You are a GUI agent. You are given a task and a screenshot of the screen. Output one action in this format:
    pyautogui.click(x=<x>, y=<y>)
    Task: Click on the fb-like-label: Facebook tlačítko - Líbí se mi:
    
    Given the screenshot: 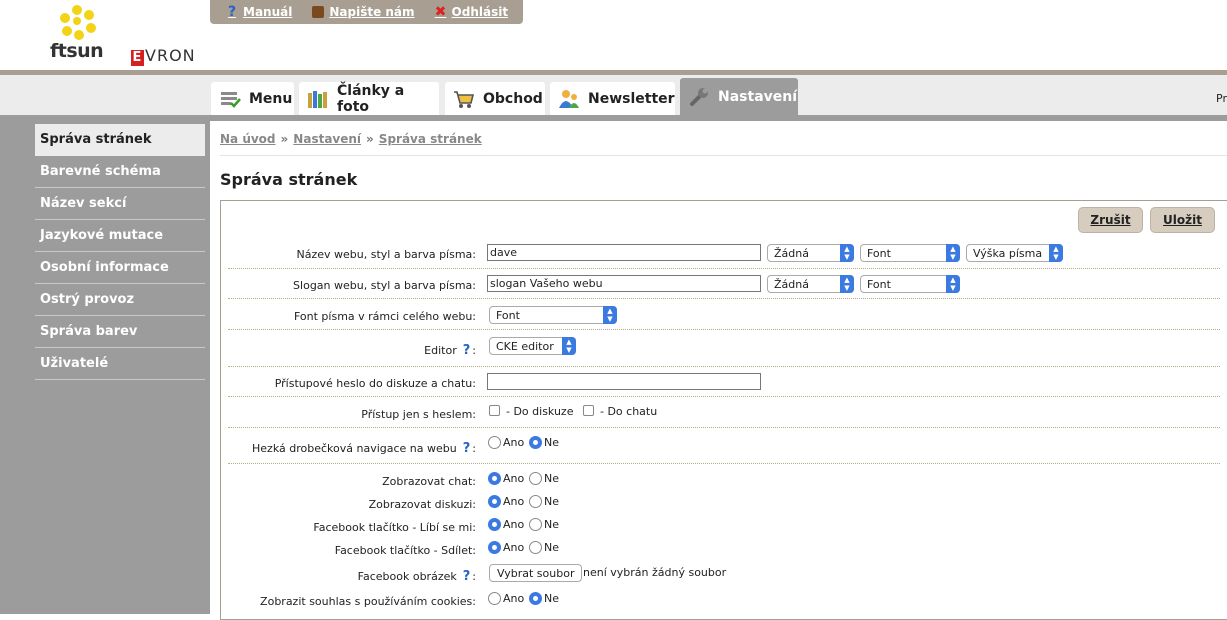 What is the action you would take?
    pyautogui.click(x=394, y=527)
    